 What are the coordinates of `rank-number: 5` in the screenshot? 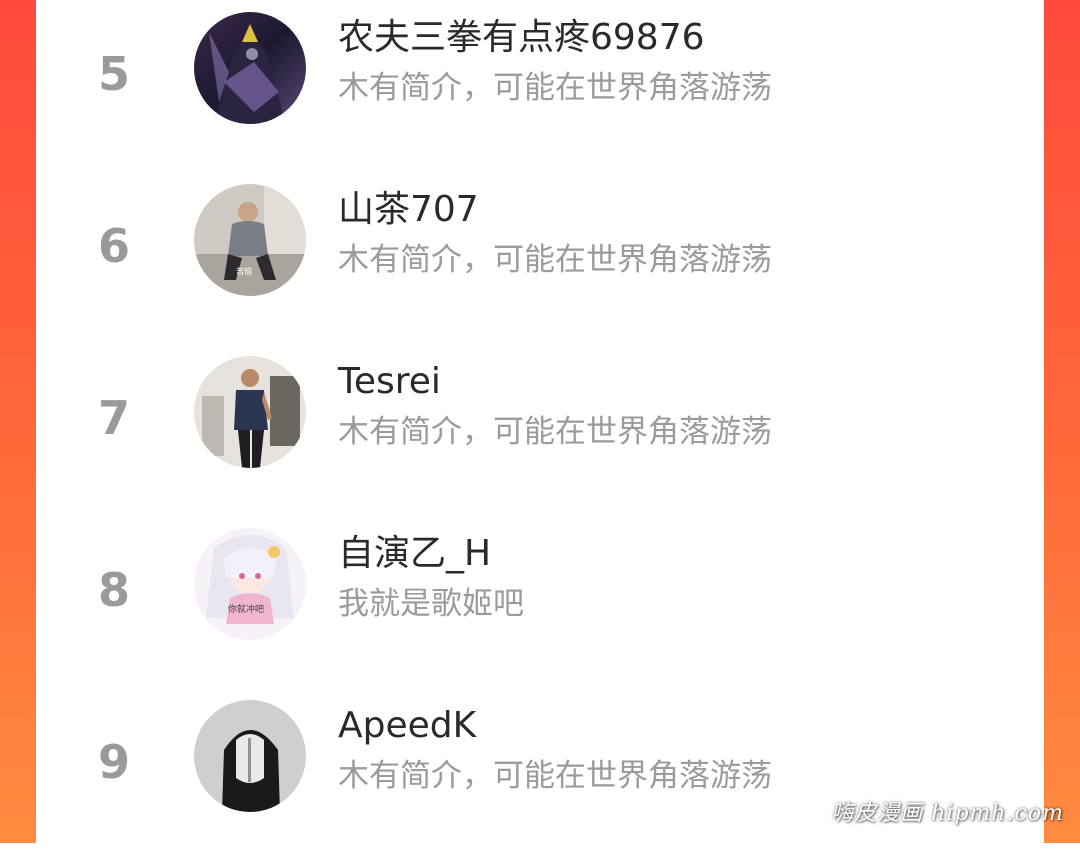 It's located at (113, 74).